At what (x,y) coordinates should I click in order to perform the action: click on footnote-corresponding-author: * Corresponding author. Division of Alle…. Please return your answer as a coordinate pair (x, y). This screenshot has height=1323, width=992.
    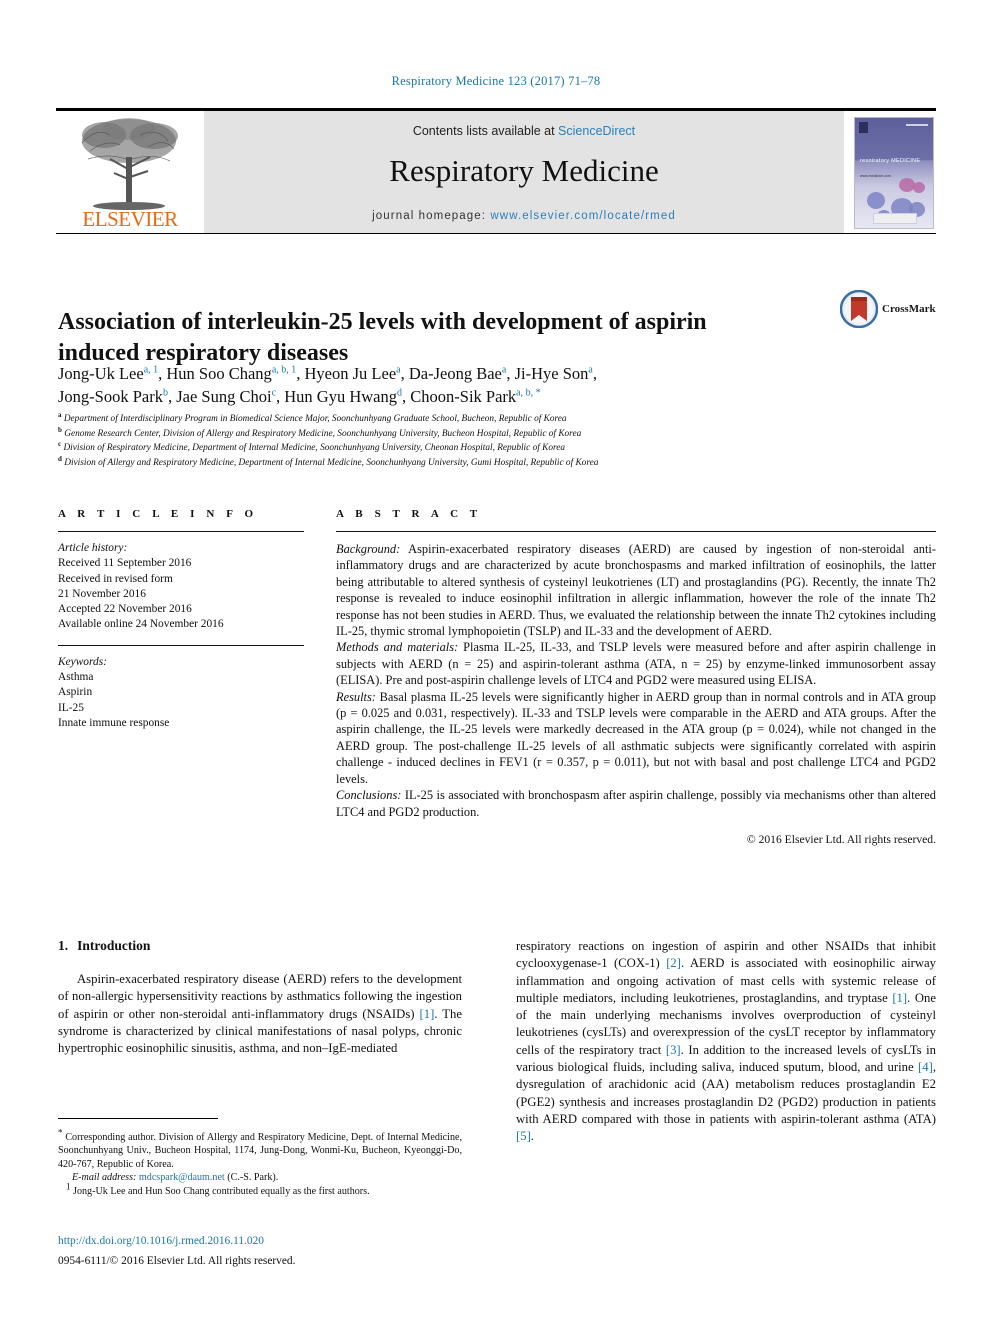
    Looking at the image, I should click on (260, 1149).